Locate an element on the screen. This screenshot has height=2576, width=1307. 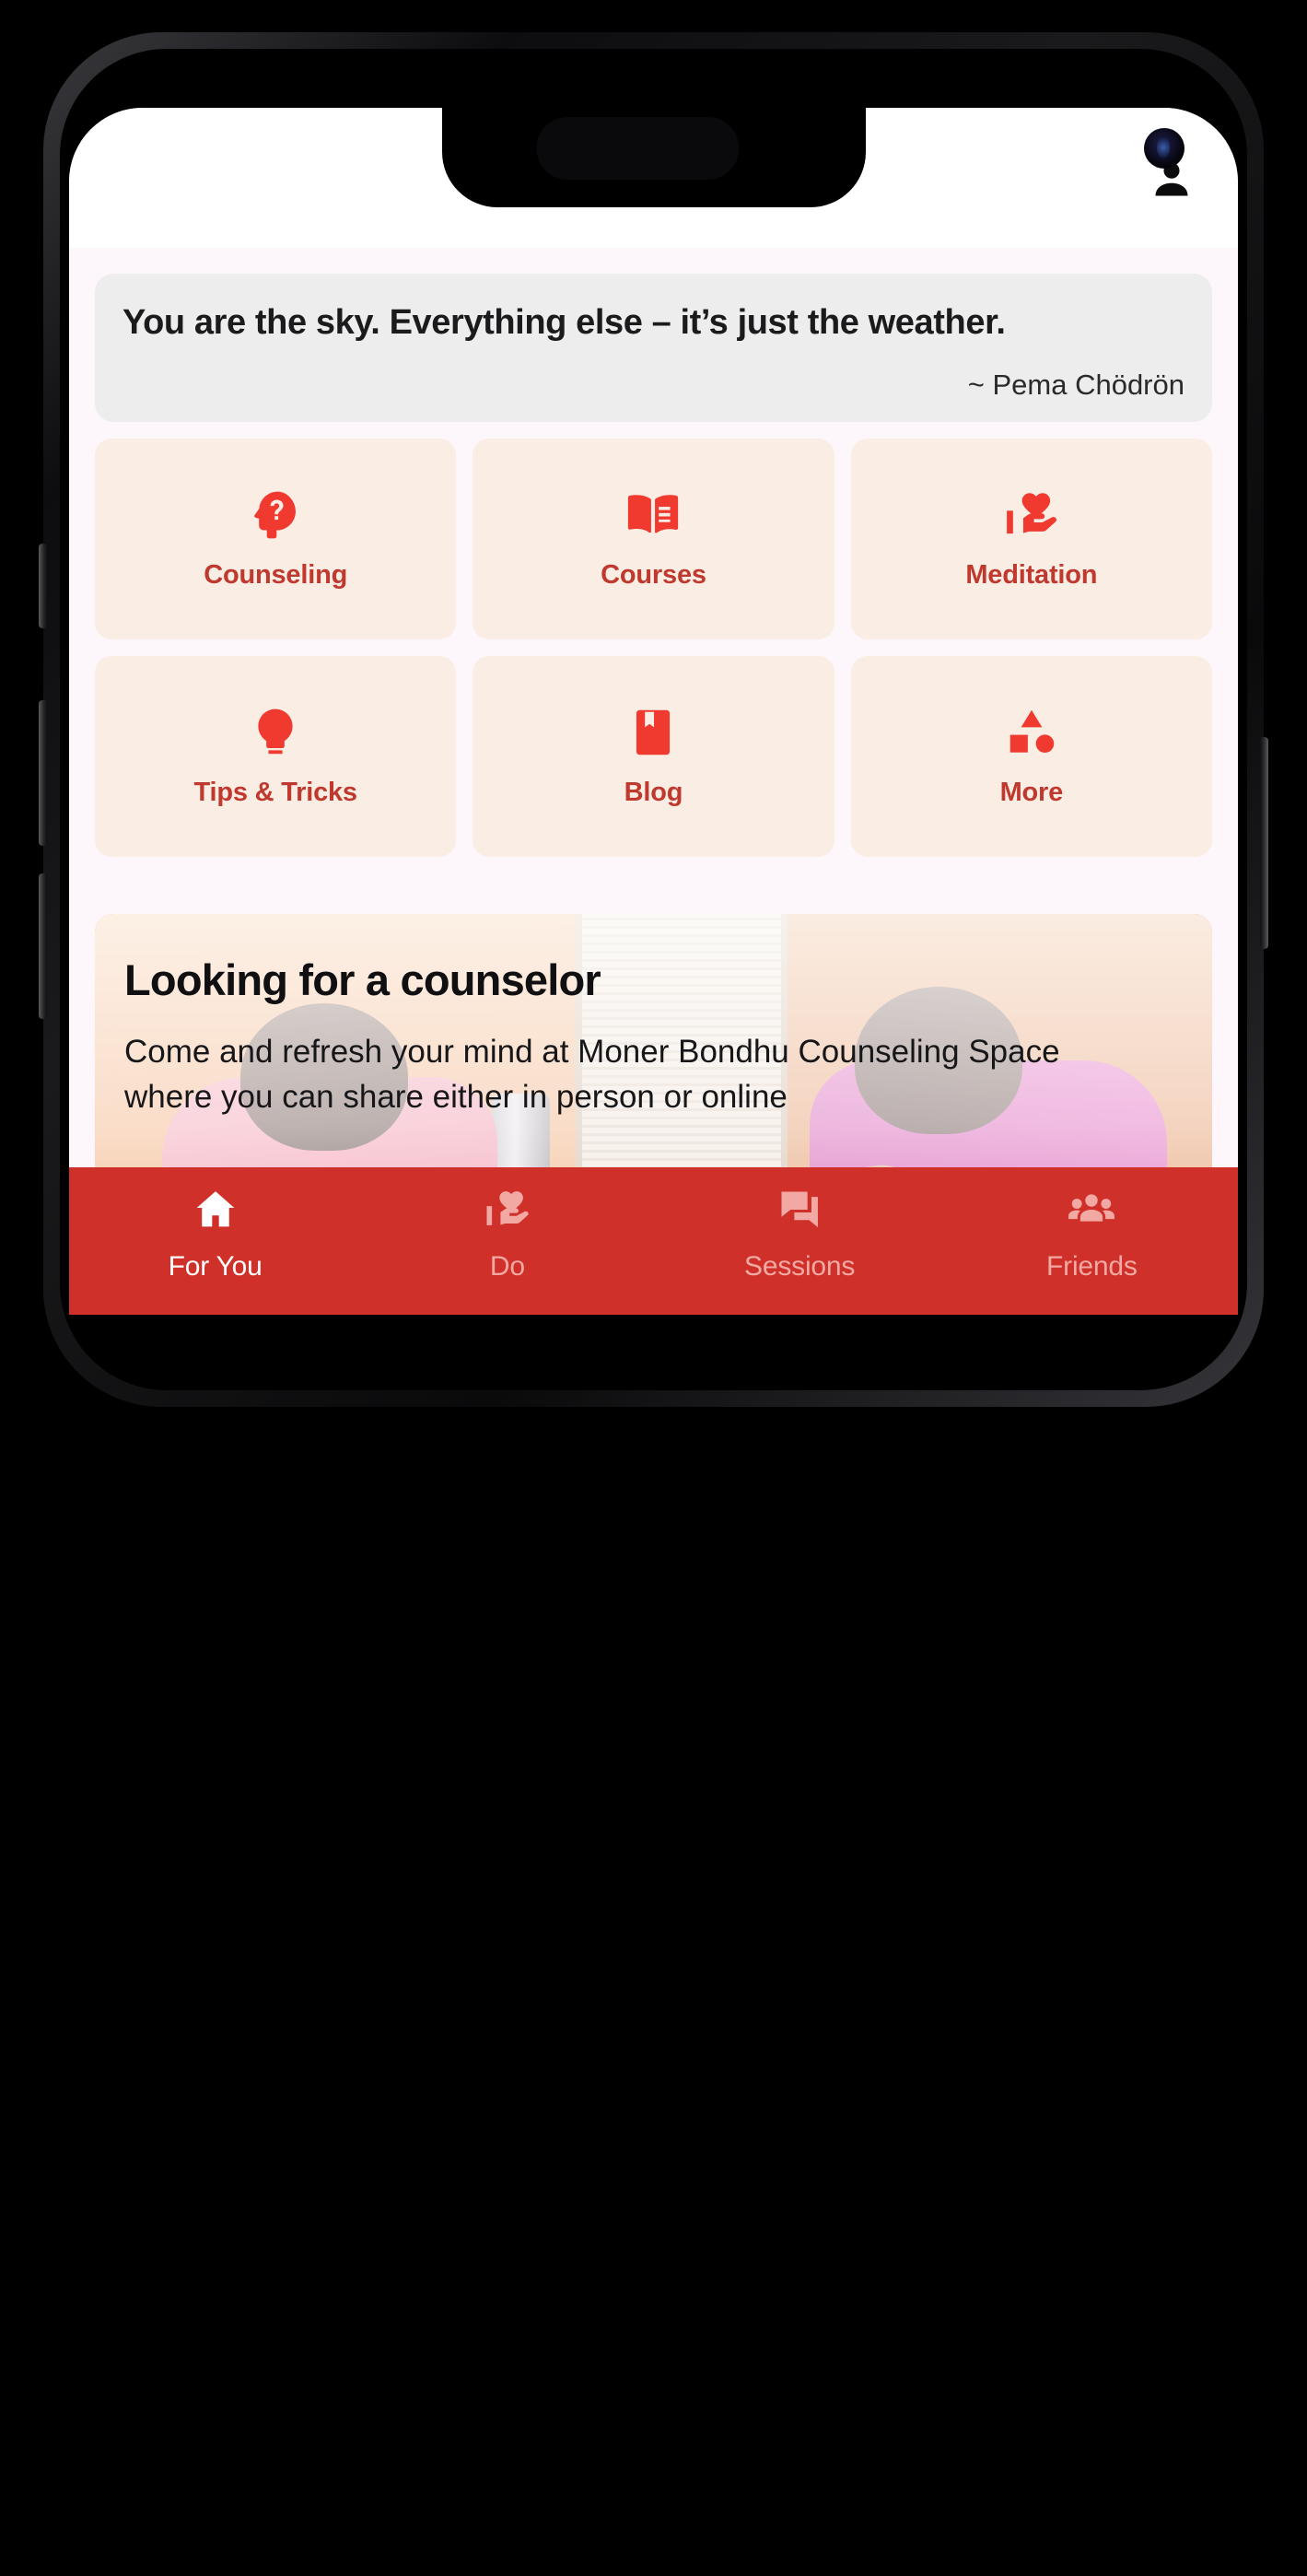
tile-blog: Blog is located at coordinates (653, 756).